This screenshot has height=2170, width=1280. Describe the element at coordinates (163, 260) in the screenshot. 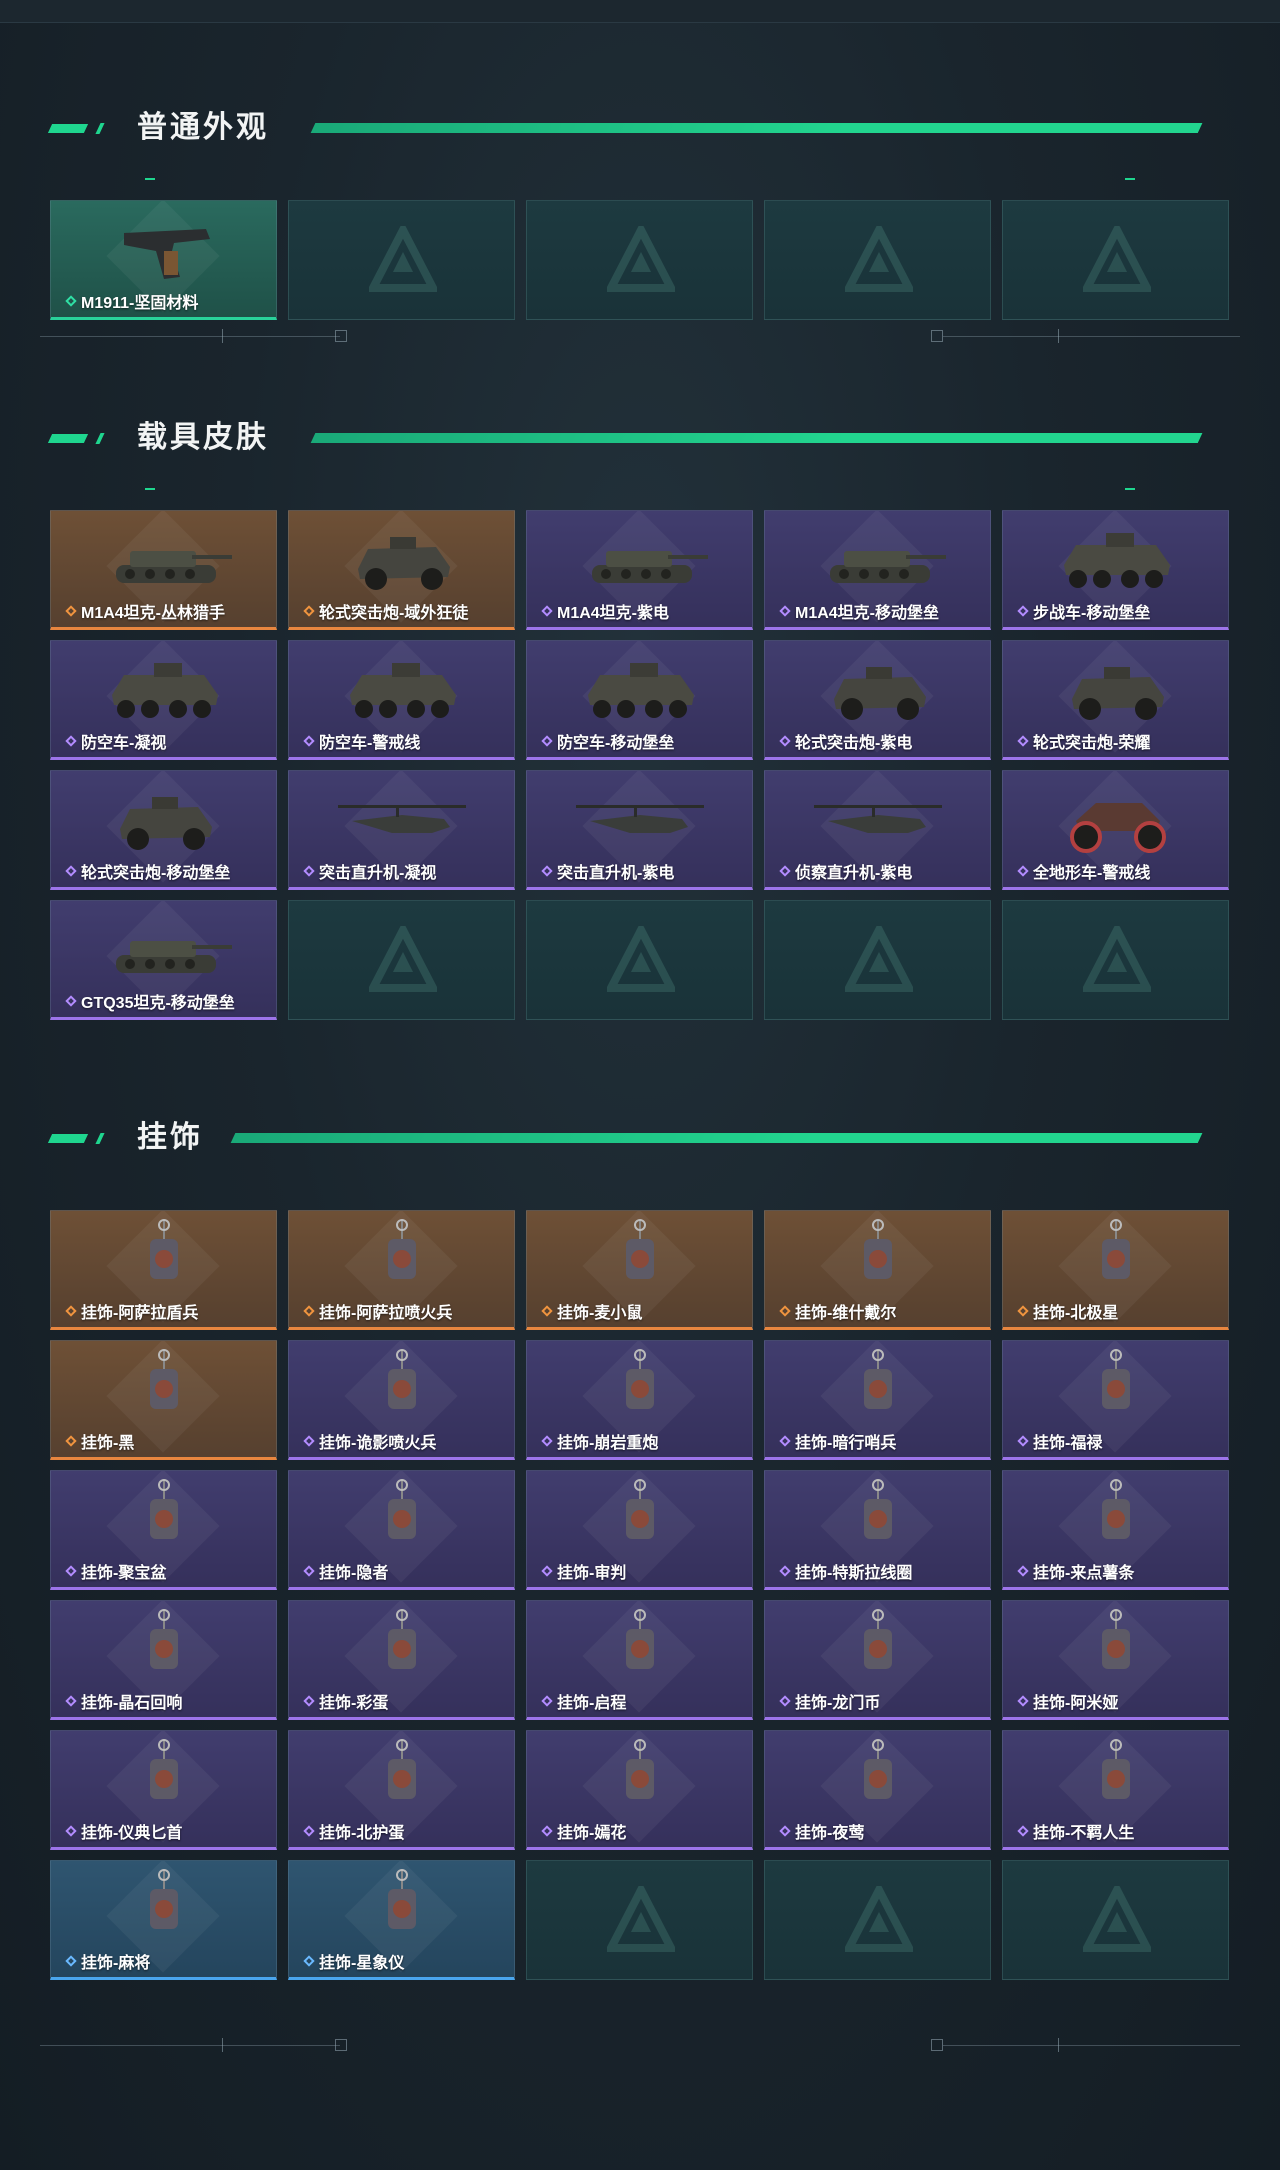

I see `item-card: M1911-坚固材料` at that location.